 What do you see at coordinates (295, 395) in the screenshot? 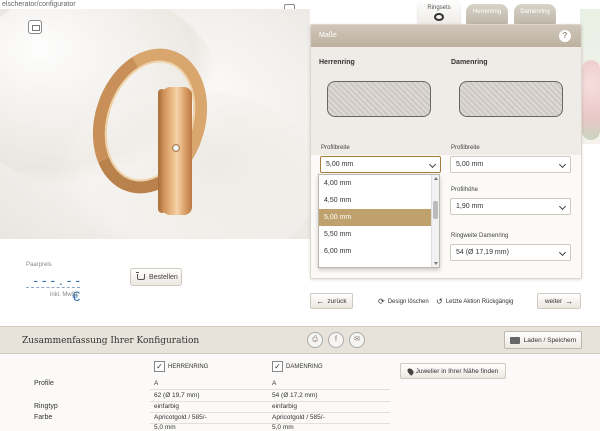
I see `table-cell: 54 (Ø 17,2 mm)` at bounding box center [295, 395].